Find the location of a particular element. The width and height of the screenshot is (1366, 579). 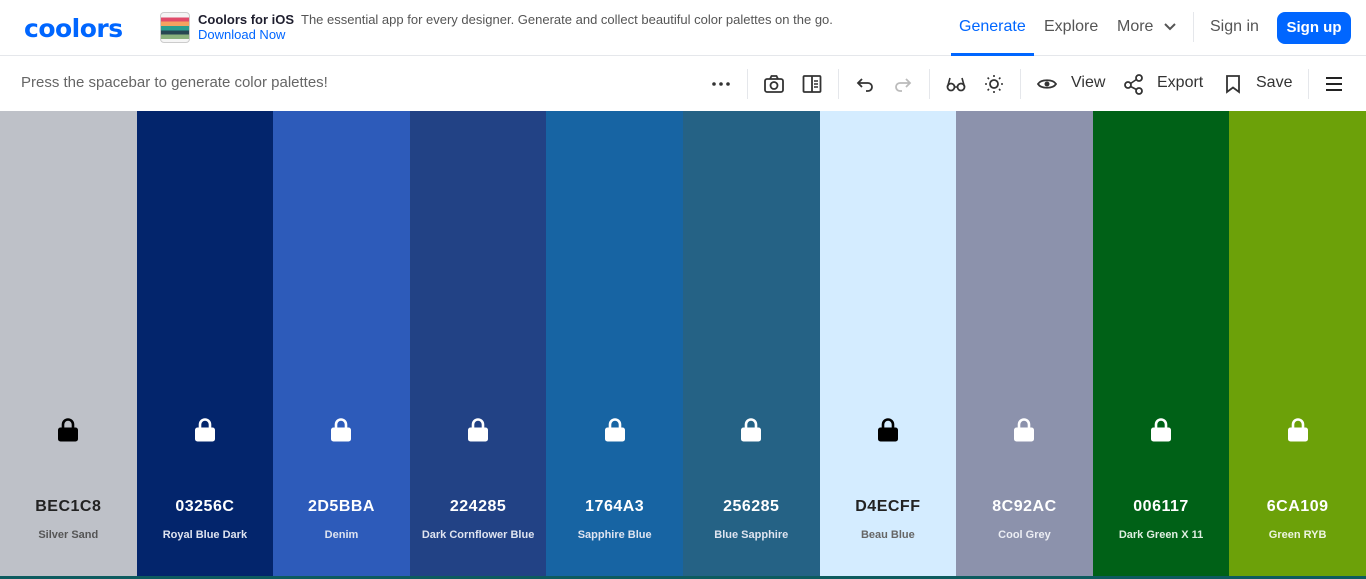

sign-in-link: Sign in is located at coordinates (1234, 27).